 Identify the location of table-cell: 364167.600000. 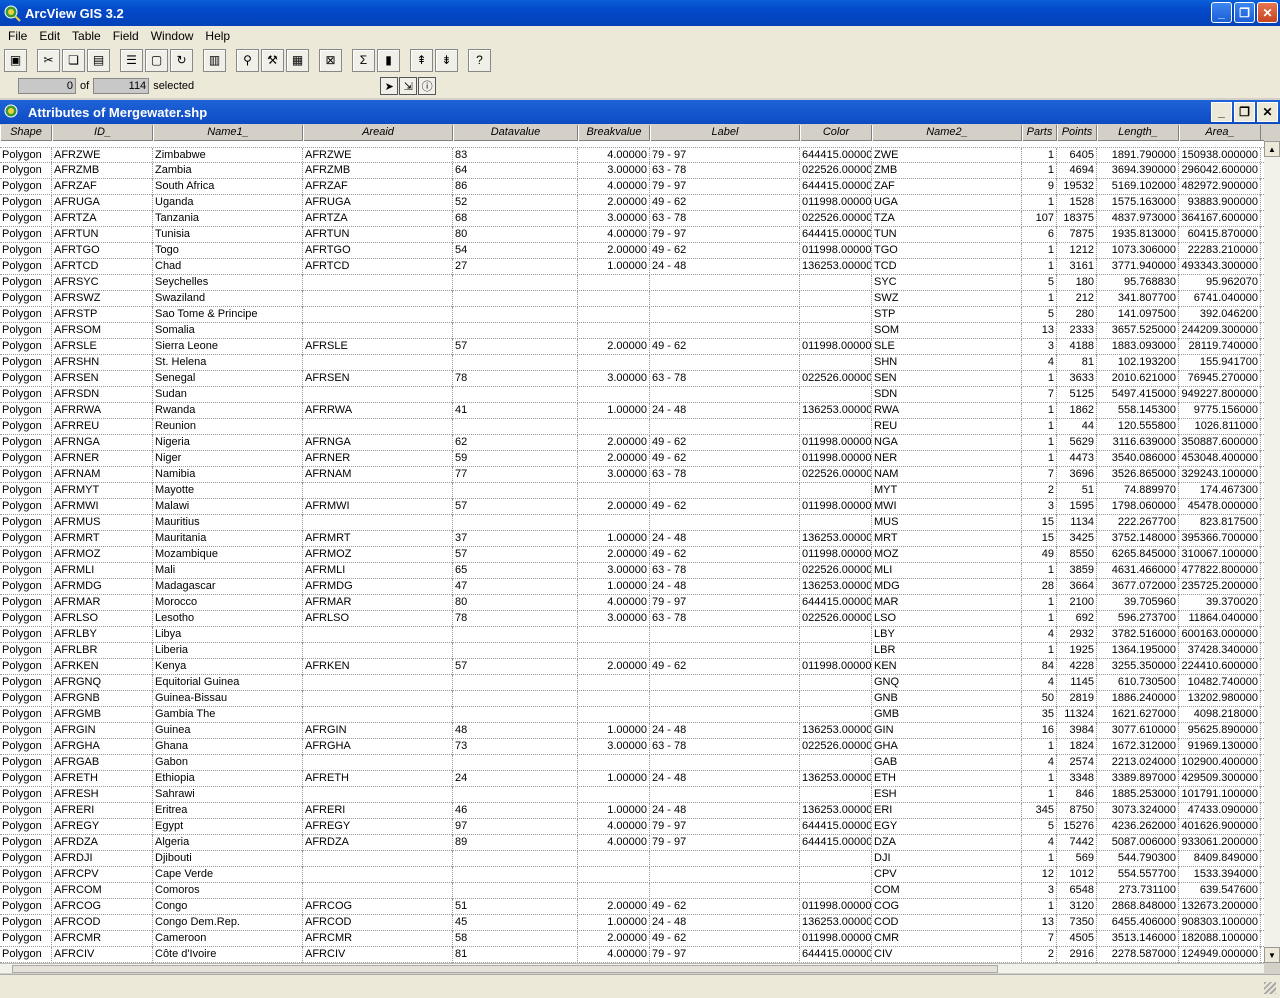
(1220, 219).